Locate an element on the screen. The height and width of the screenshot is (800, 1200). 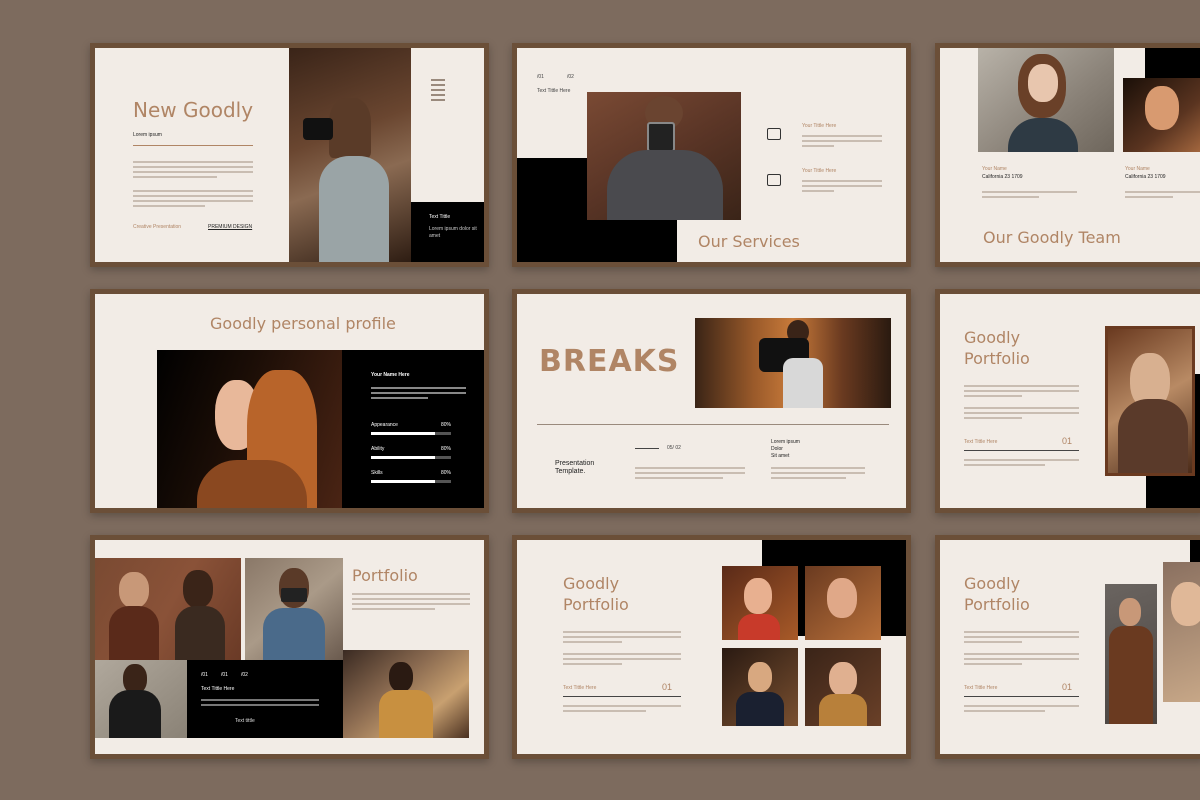
skill-item: Skills 80% is located at coordinates (411, 482).